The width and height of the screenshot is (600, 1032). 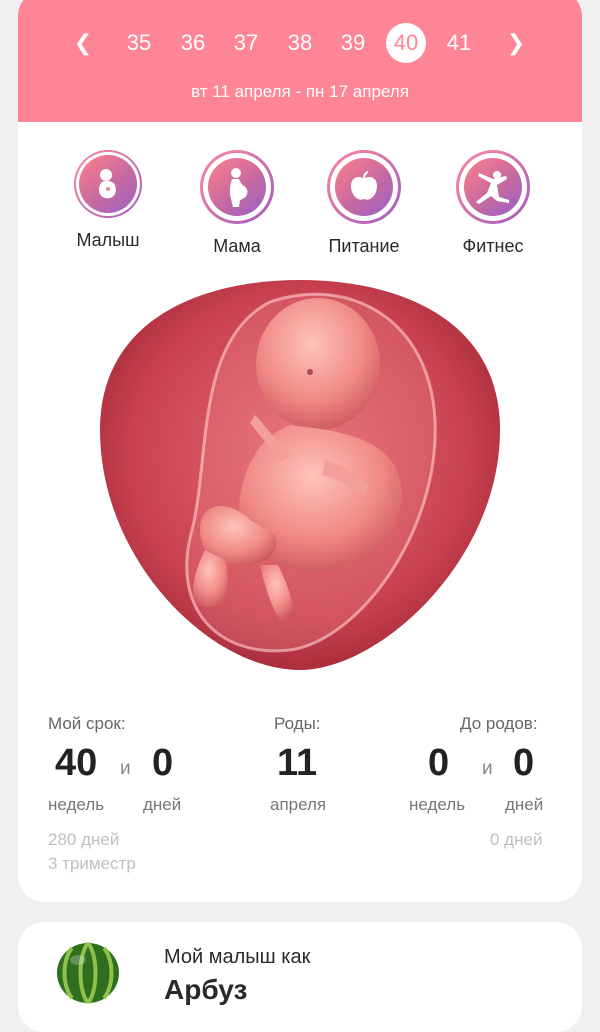 I want to click on term-weeks-unit: недель, so click(x=76, y=804).